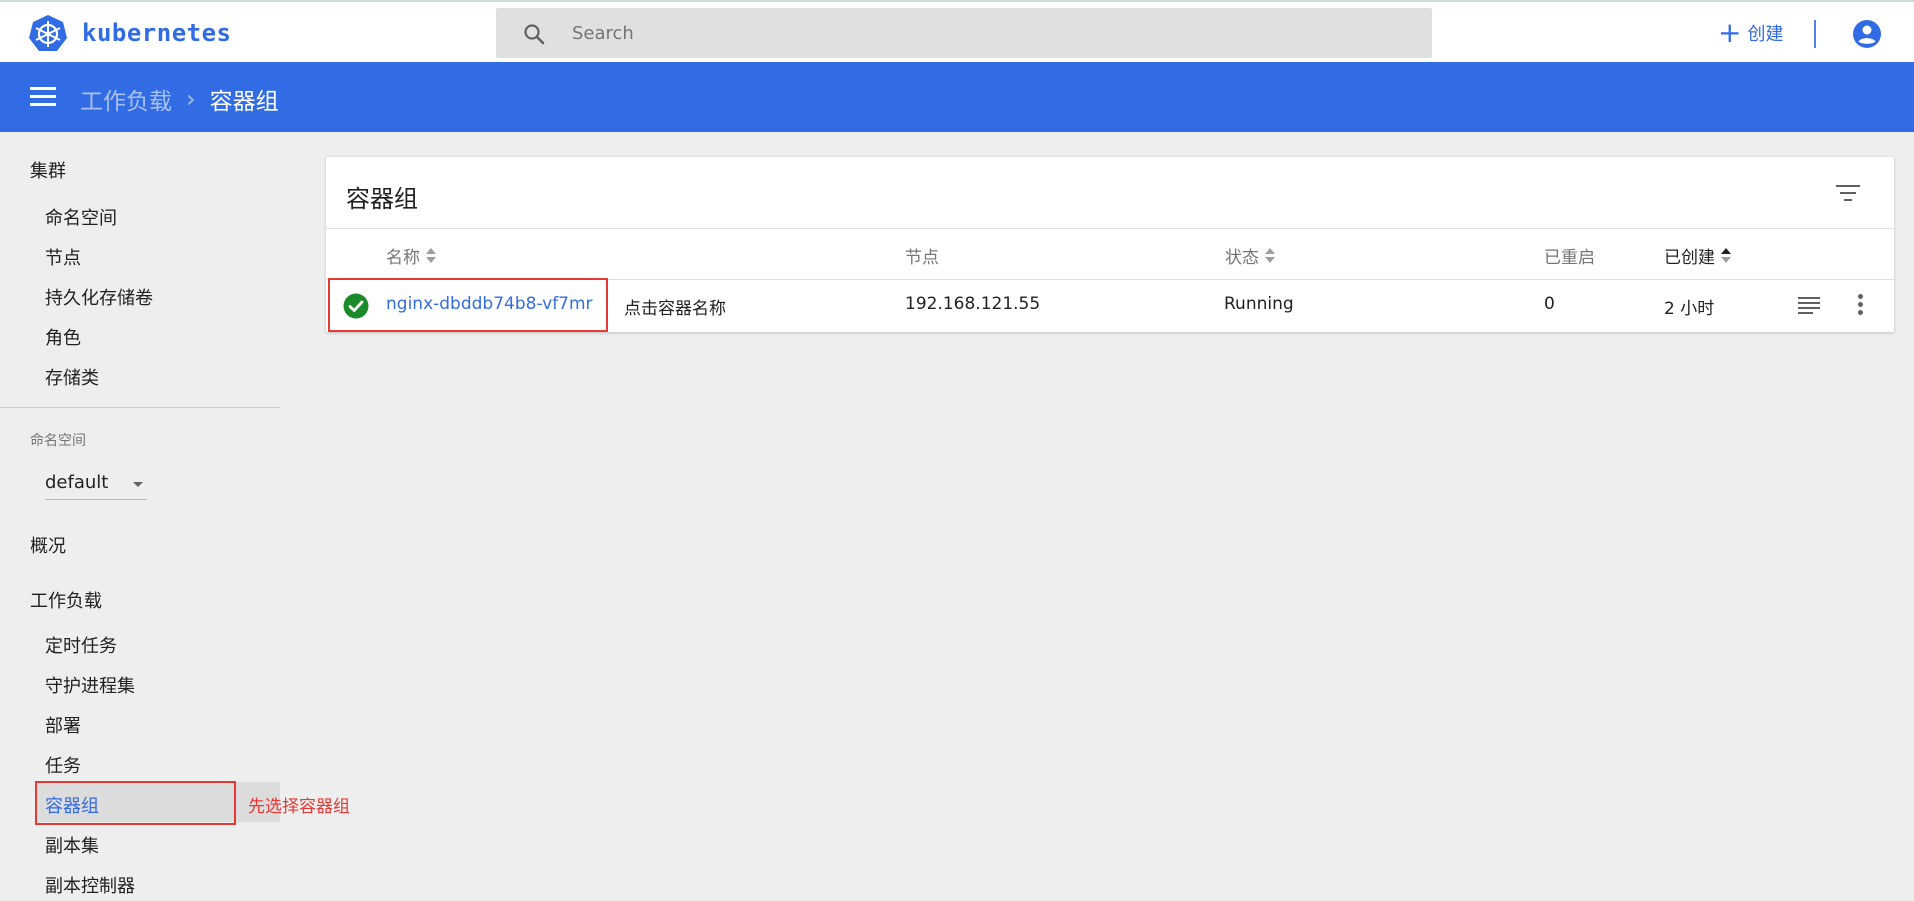 The width and height of the screenshot is (1914, 901). I want to click on sidebar-item-persistent-volumes: 持久化存储卷, so click(99, 297).